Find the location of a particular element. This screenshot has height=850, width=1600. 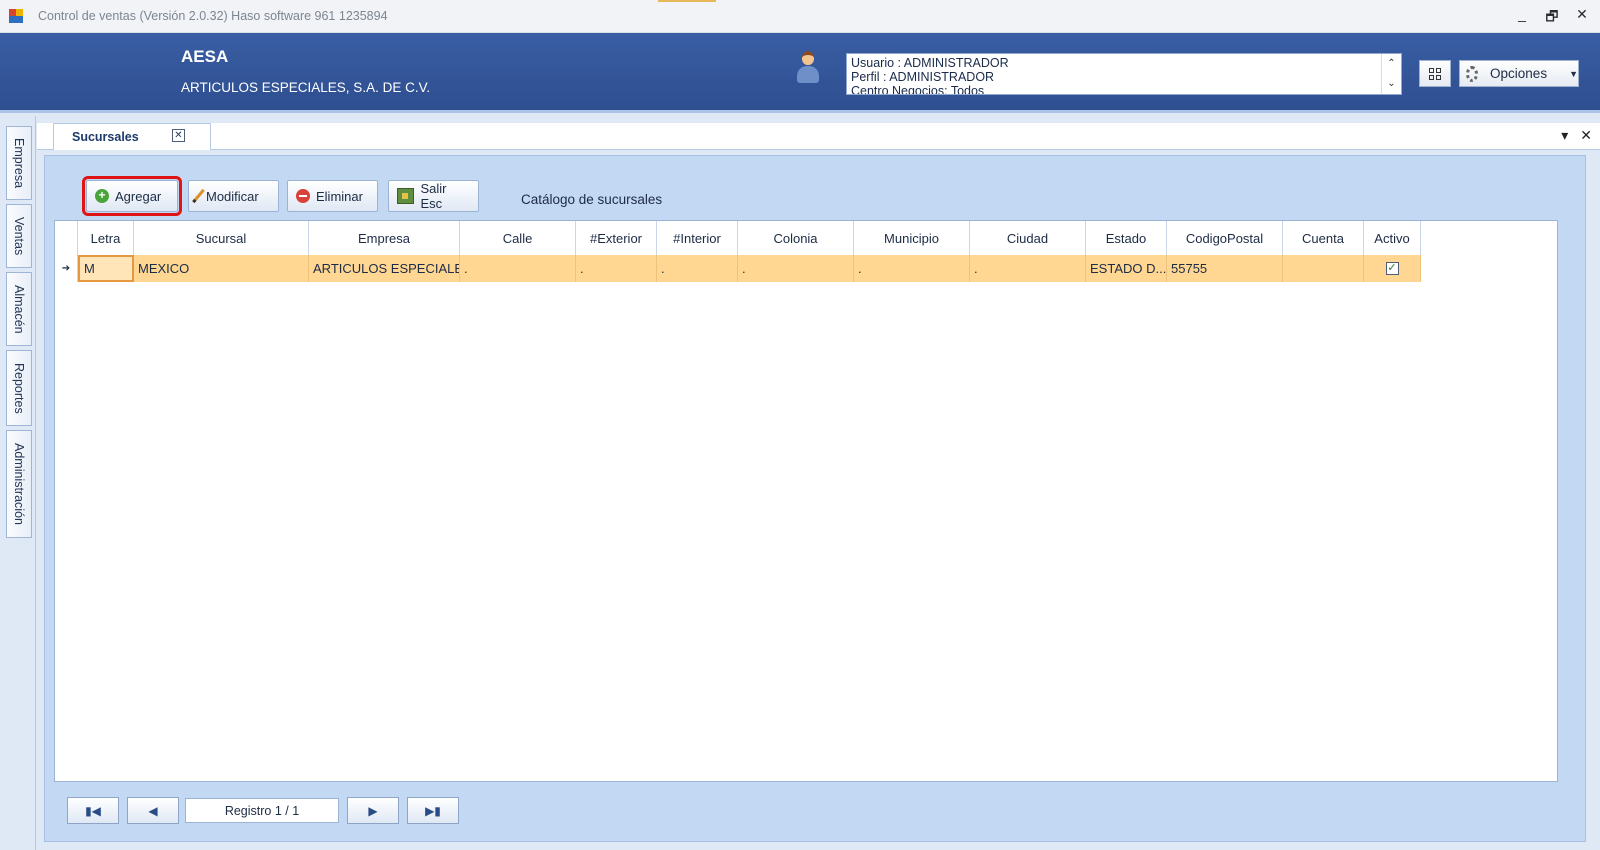

column-header: Letra is located at coordinates (106, 238).